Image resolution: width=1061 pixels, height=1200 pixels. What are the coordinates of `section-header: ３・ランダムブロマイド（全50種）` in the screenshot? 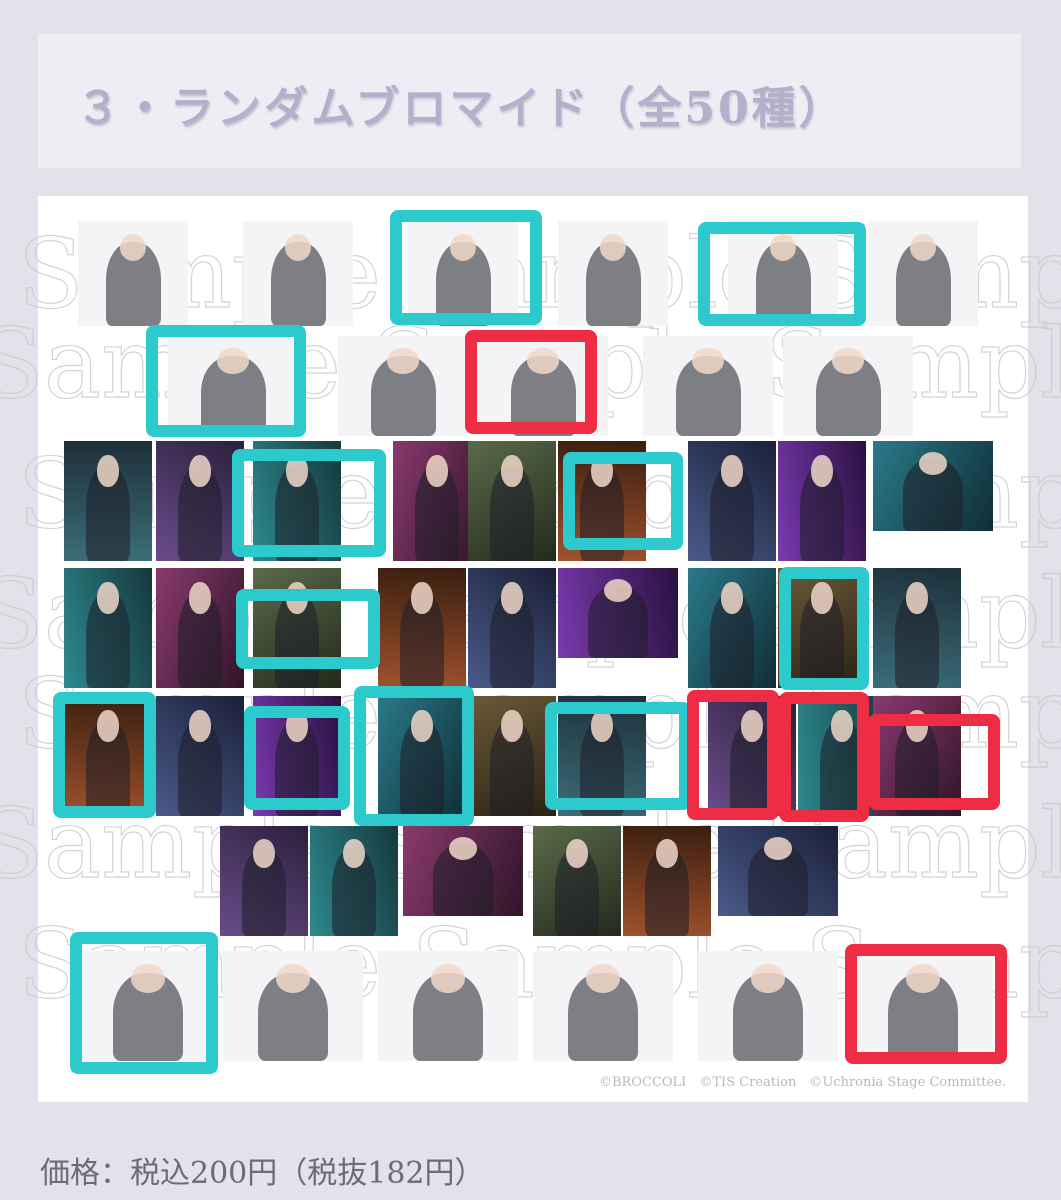 It's located at (529, 101).